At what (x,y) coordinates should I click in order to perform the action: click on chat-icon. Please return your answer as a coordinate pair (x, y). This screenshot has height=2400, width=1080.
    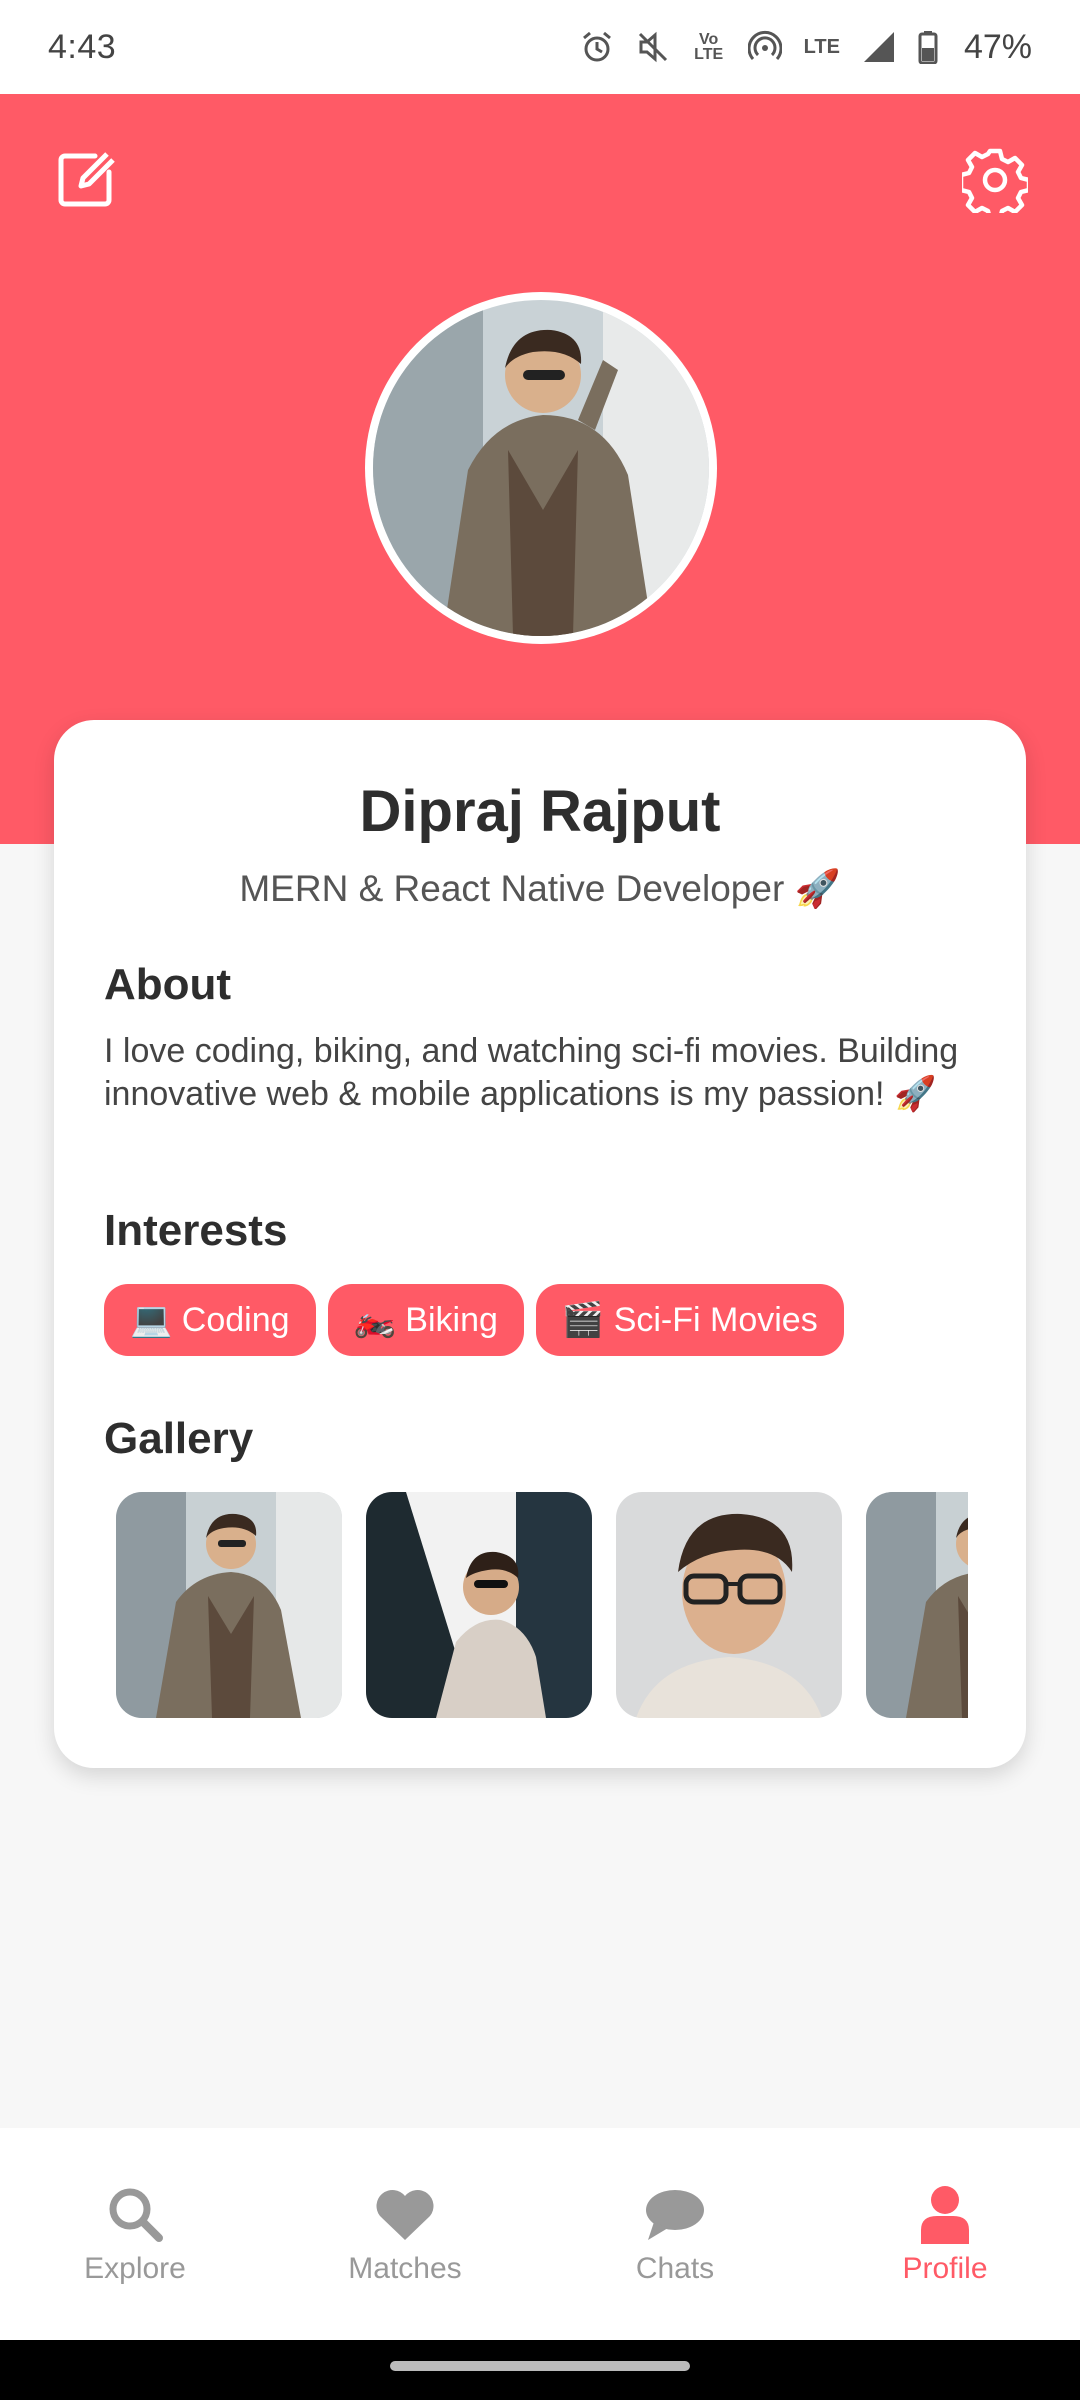
    Looking at the image, I should click on (675, 2214).